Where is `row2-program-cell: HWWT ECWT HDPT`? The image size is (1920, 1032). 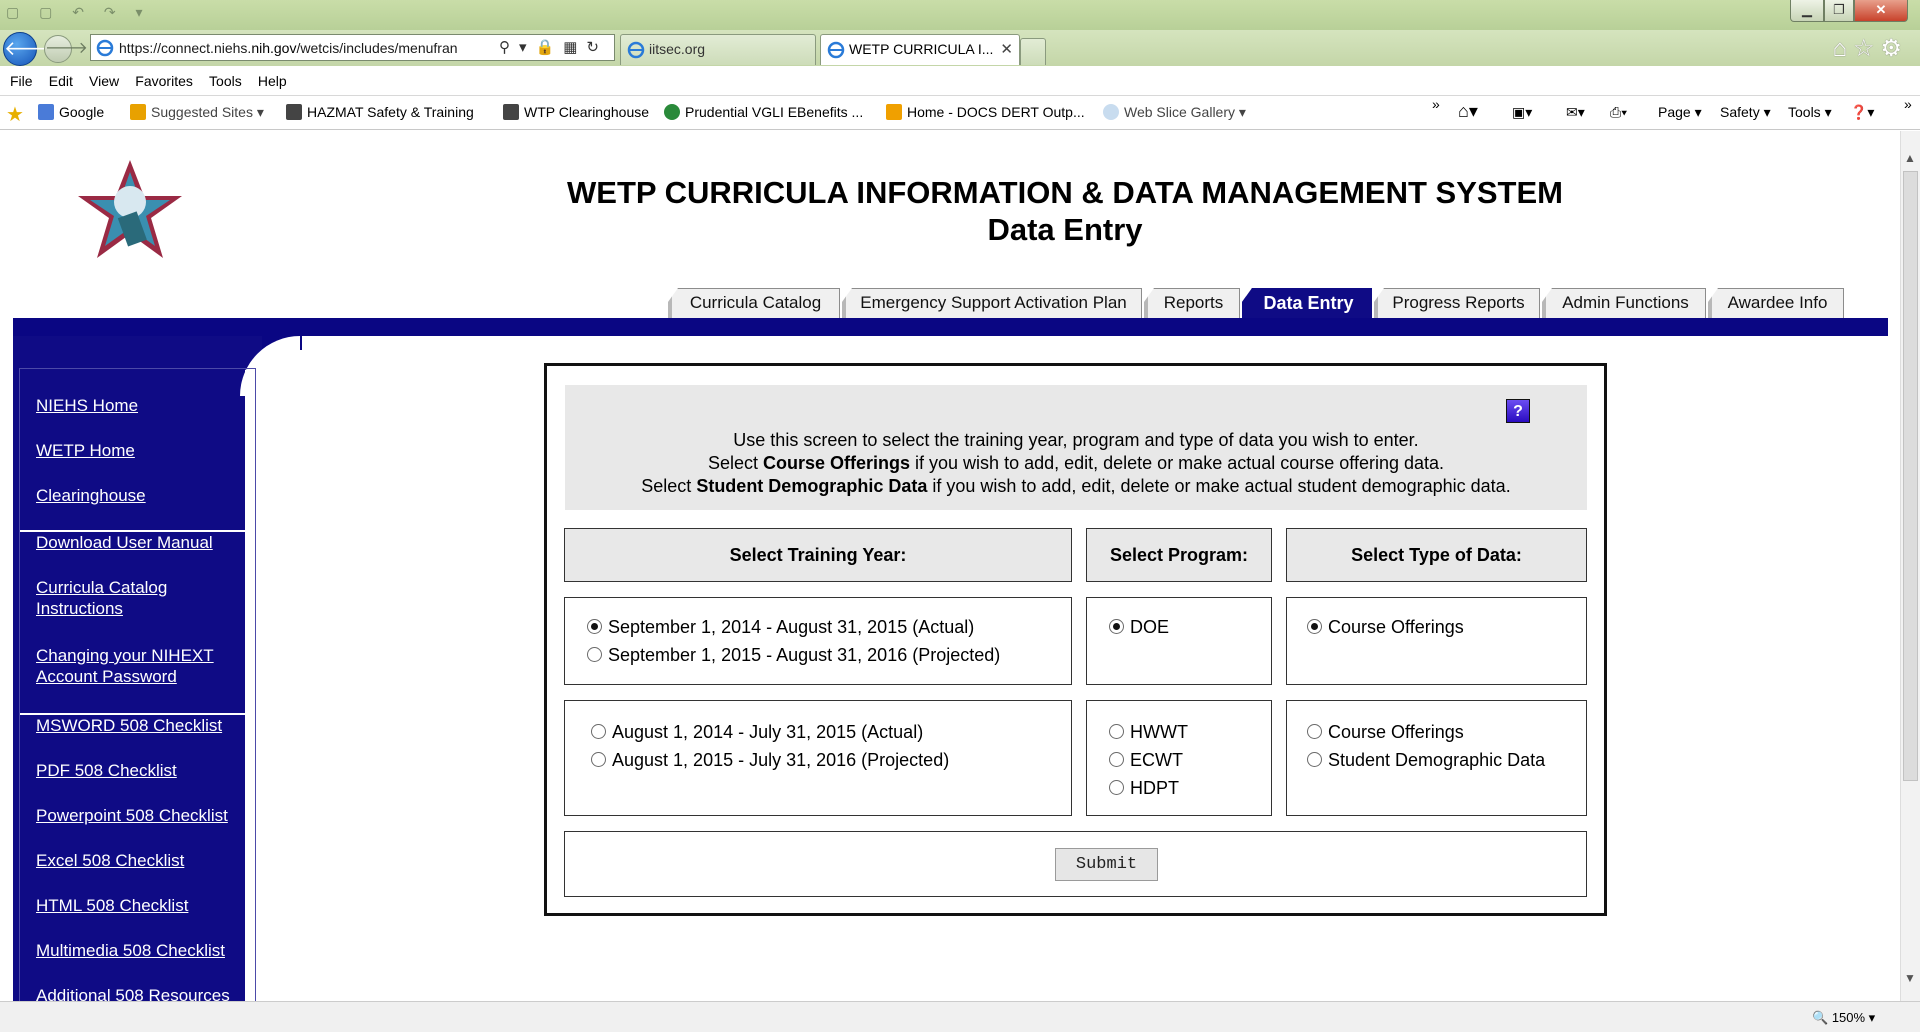 row2-program-cell: HWWT ECWT HDPT is located at coordinates (1179, 758).